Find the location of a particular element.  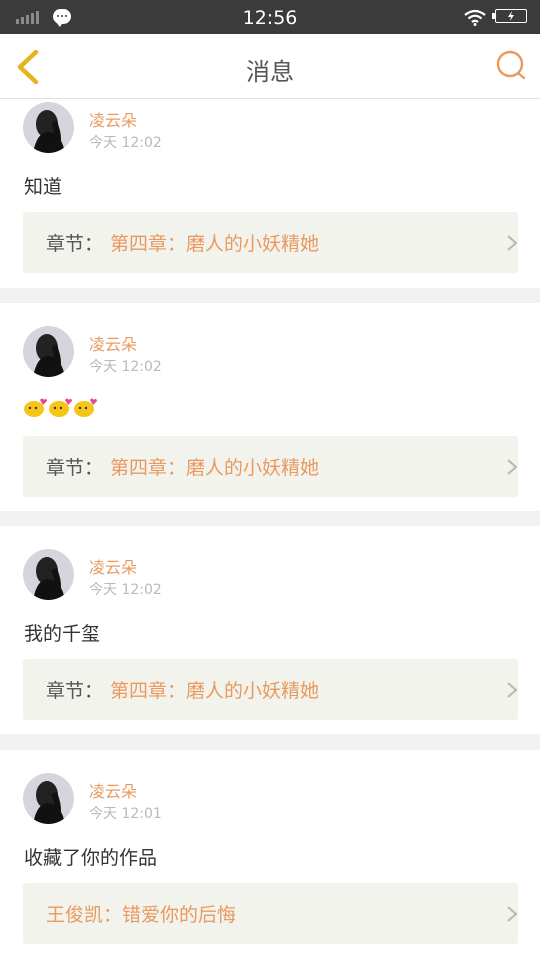

top-bar: 消息 is located at coordinates (270, 66).